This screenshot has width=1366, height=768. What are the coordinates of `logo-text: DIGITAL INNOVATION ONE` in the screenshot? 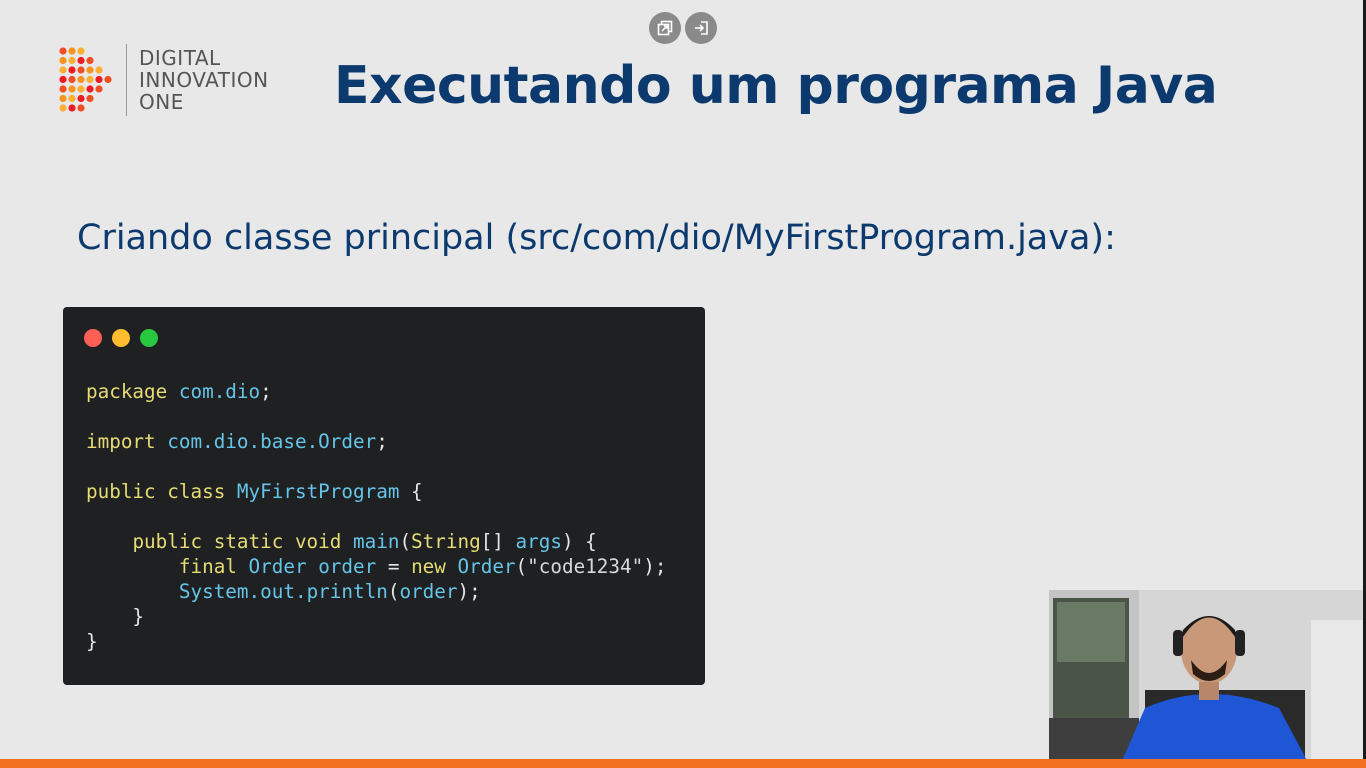 It's located at (204, 80).